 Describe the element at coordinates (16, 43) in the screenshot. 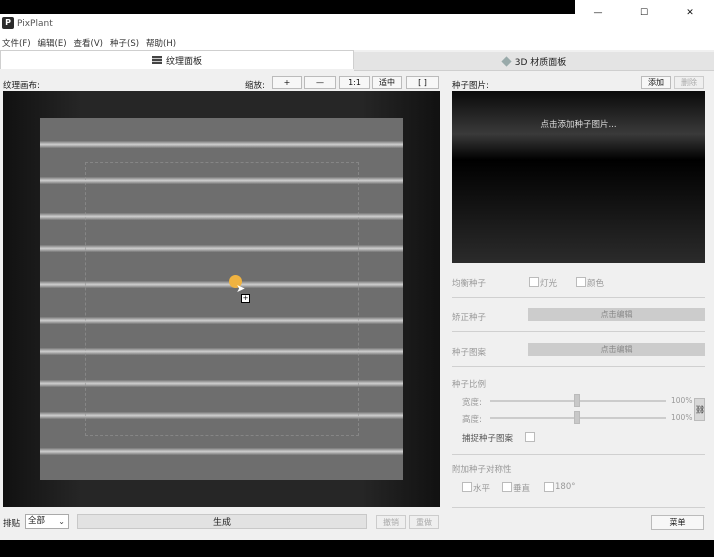

I see `menu-file: 文件(F)` at that location.